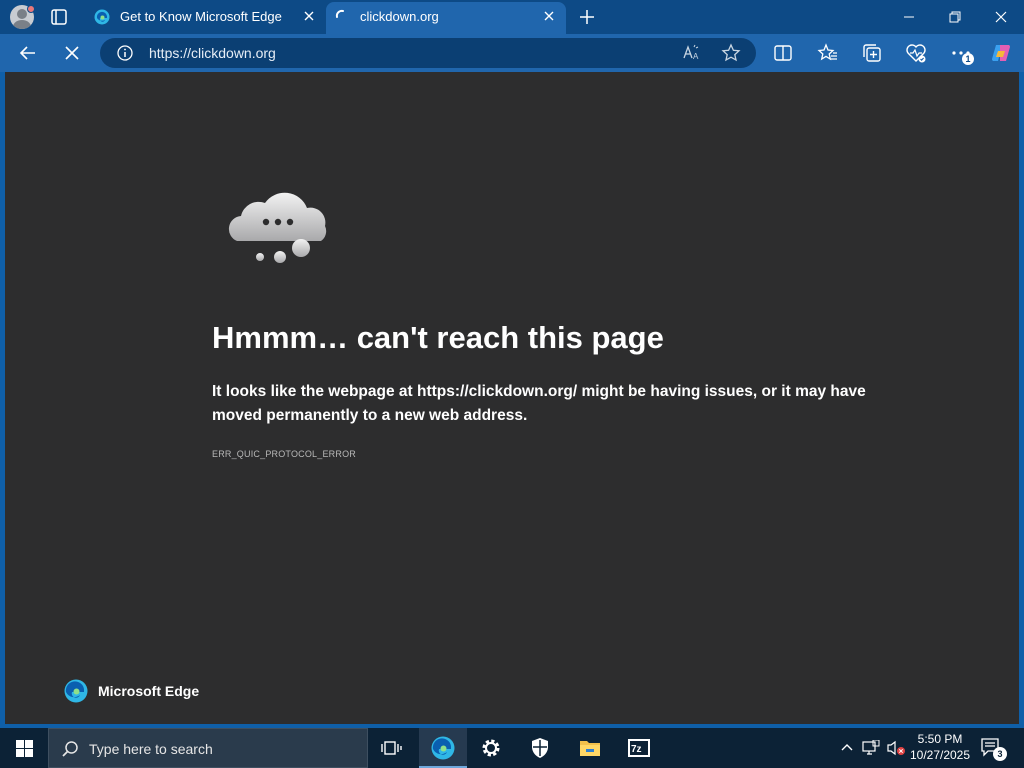 The height and width of the screenshot is (768, 1024). What do you see at coordinates (587, 17) in the screenshot?
I see `new-tab-button` at bounding box center [587, 17].